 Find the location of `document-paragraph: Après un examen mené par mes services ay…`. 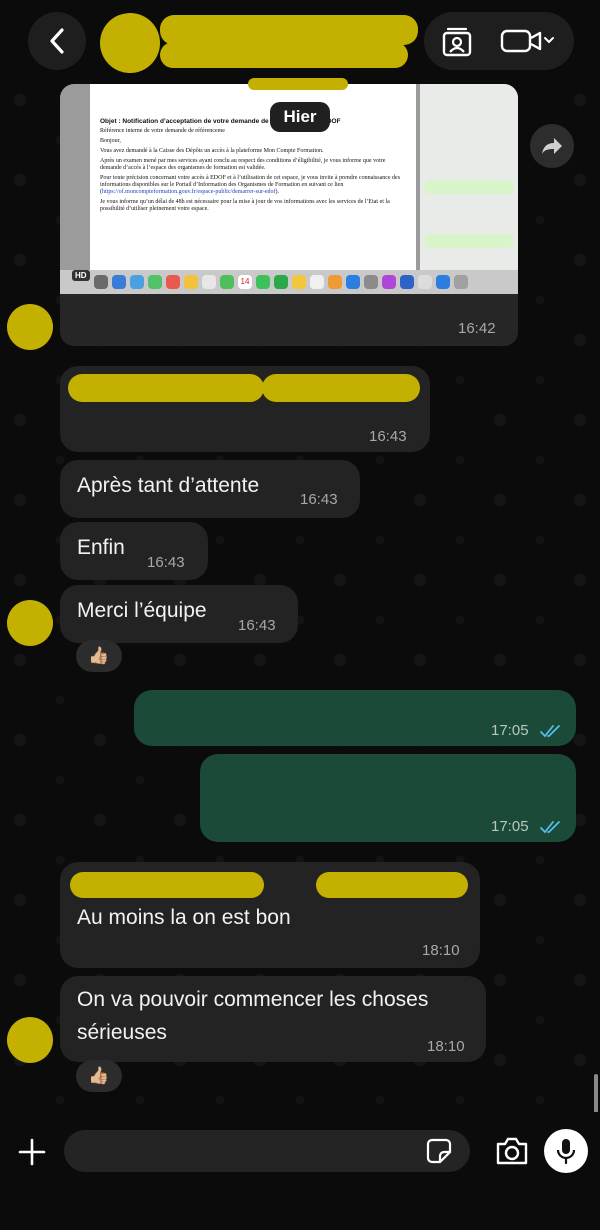

document-paragraph: Après un examen mené par mes services ay… is located at coordinates (243, 164).